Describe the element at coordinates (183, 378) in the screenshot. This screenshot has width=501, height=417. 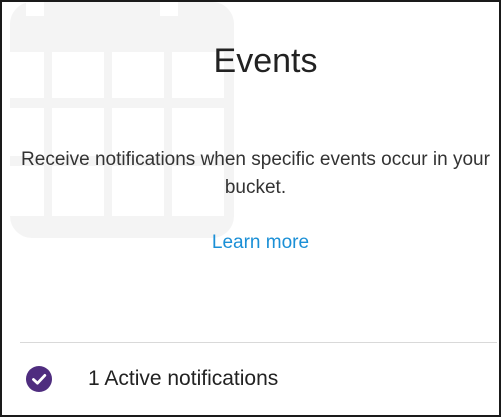
I see `status-text: 1 Active notifications` at that location.